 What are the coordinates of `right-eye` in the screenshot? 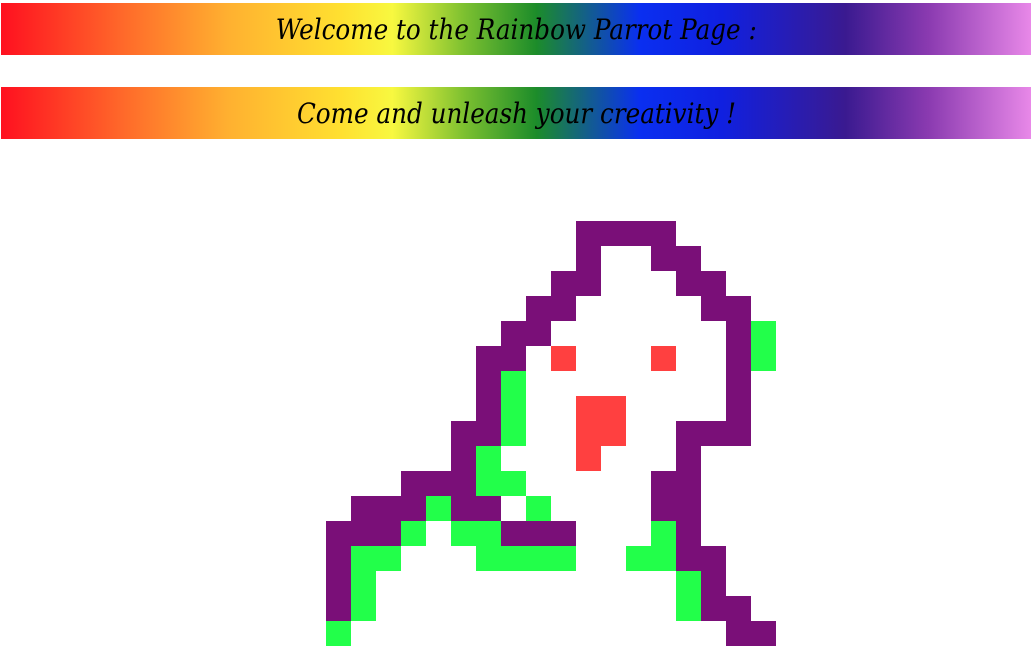 It's located at (663, 358).